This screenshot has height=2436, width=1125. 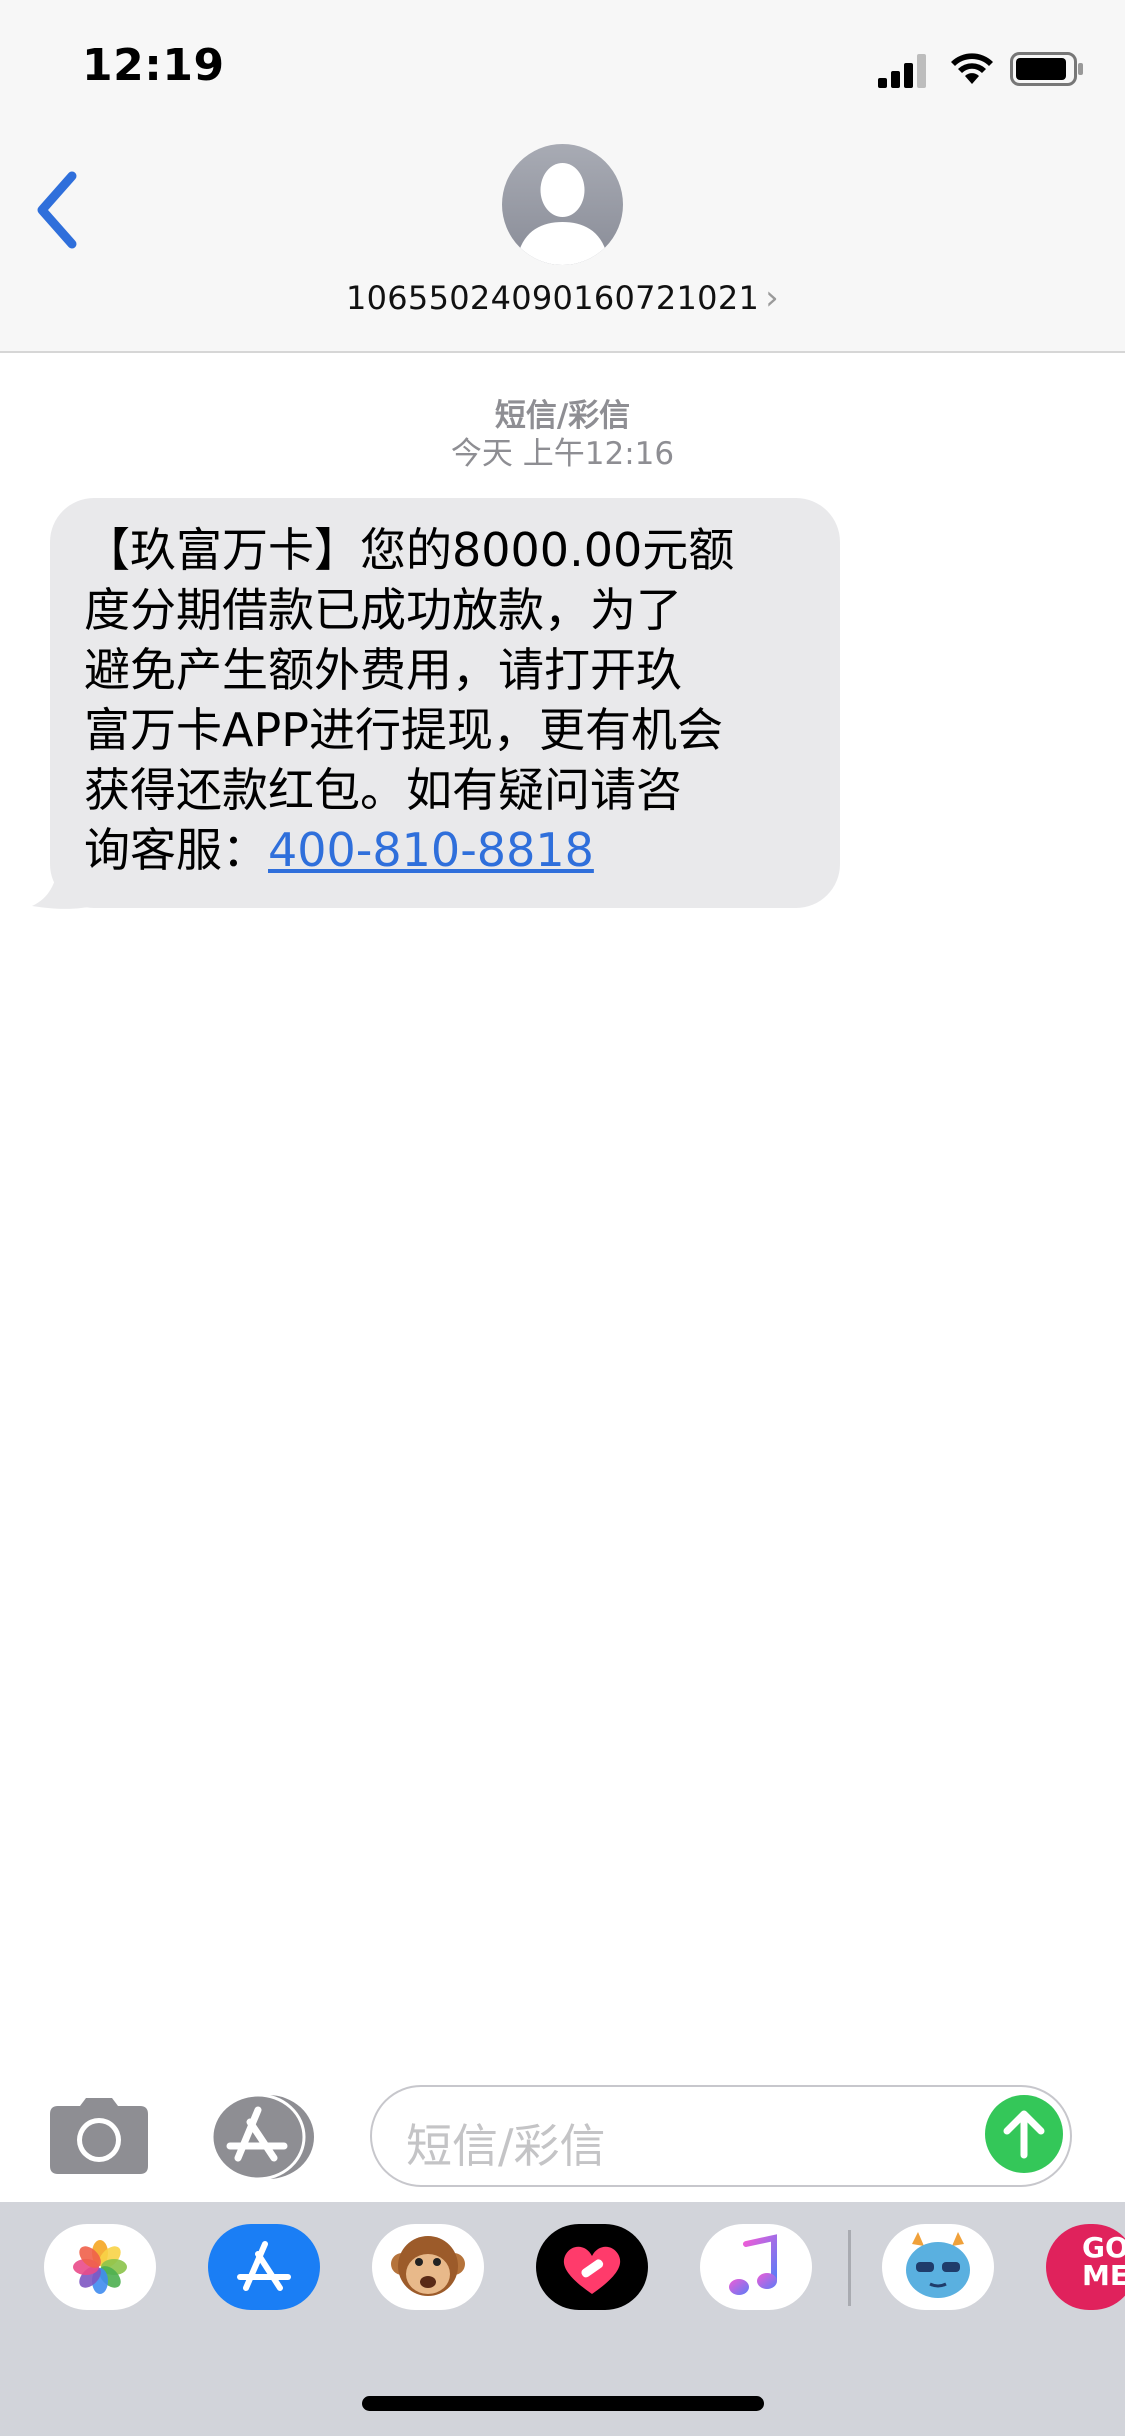 I want to click on status-time: 12:19, so click(x=153, y=65).